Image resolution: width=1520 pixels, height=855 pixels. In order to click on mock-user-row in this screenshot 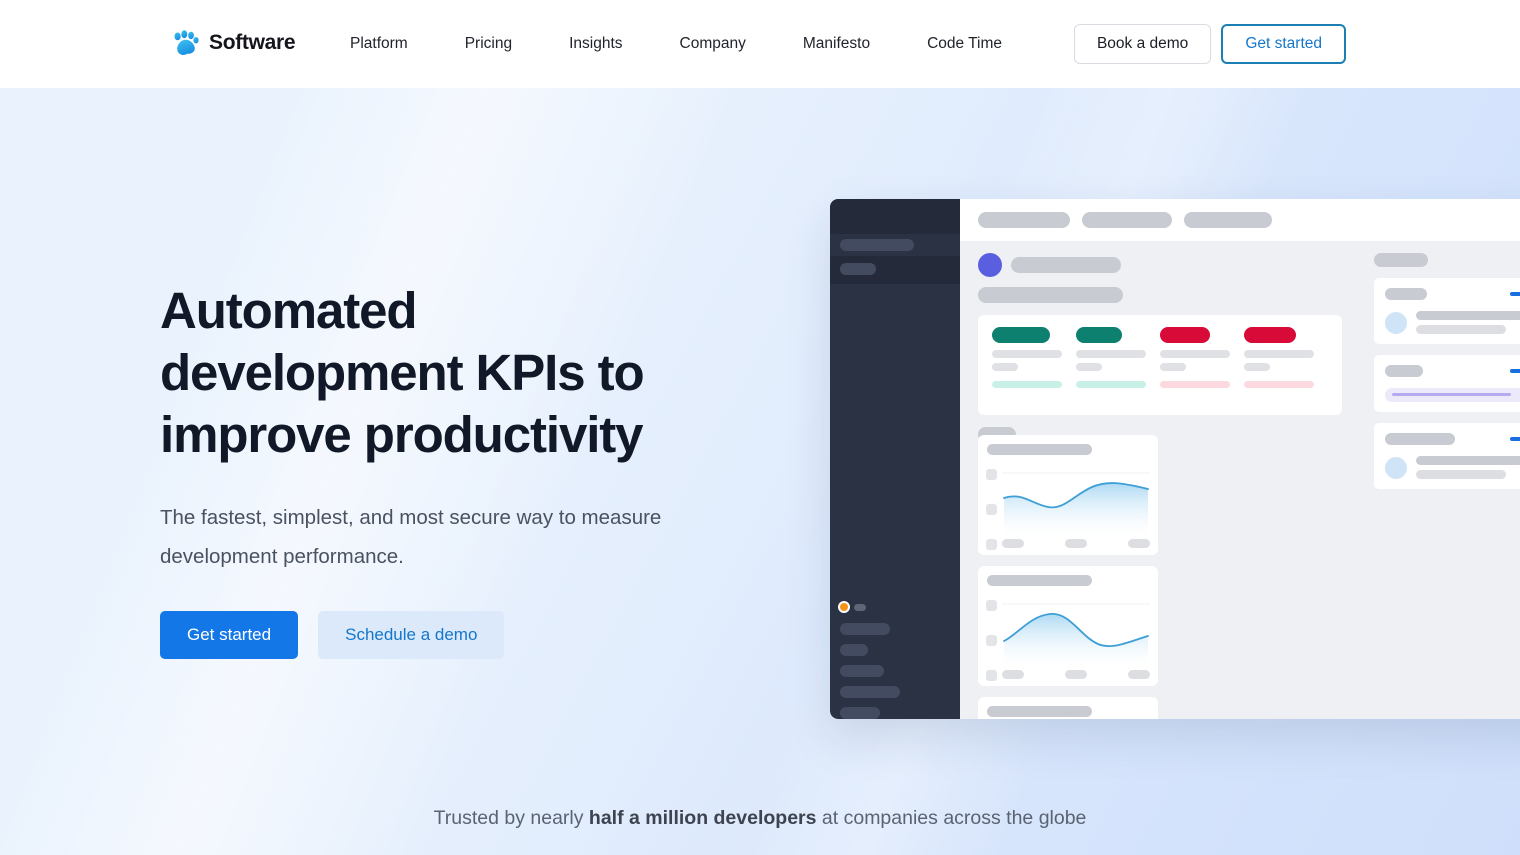, I will do `click(1169, 265)`.